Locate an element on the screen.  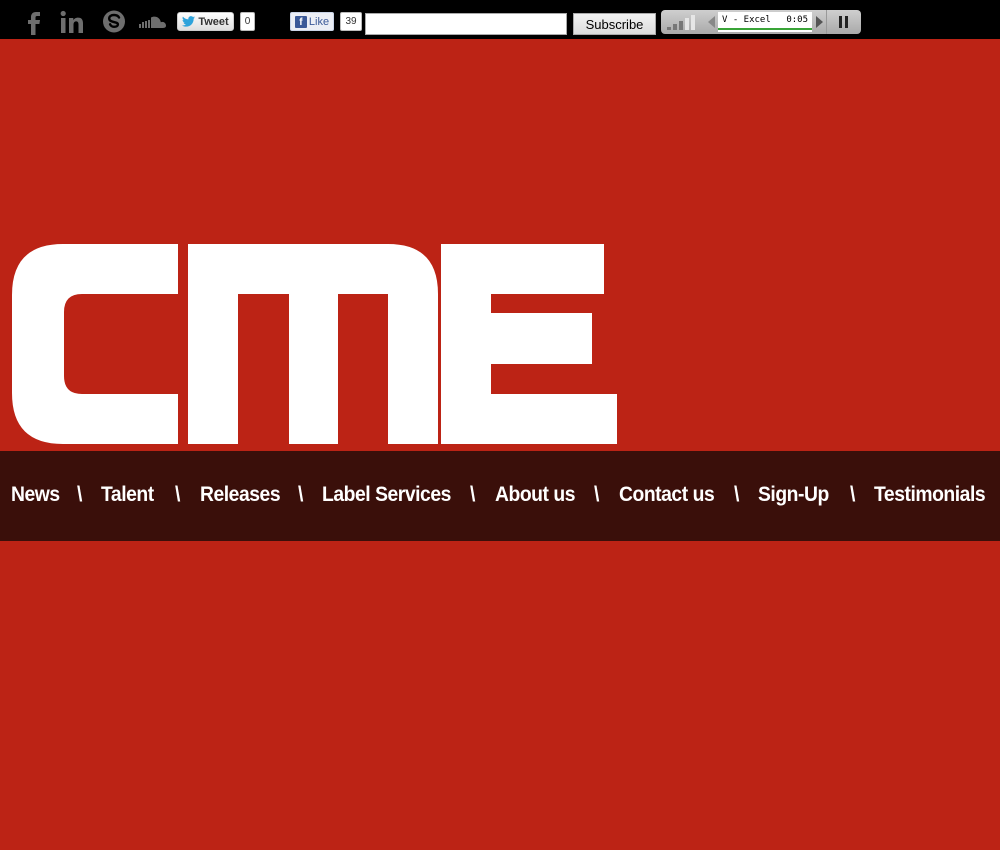
nav-item-sign-up: Sign-Up is located at coordinates (793, 495).